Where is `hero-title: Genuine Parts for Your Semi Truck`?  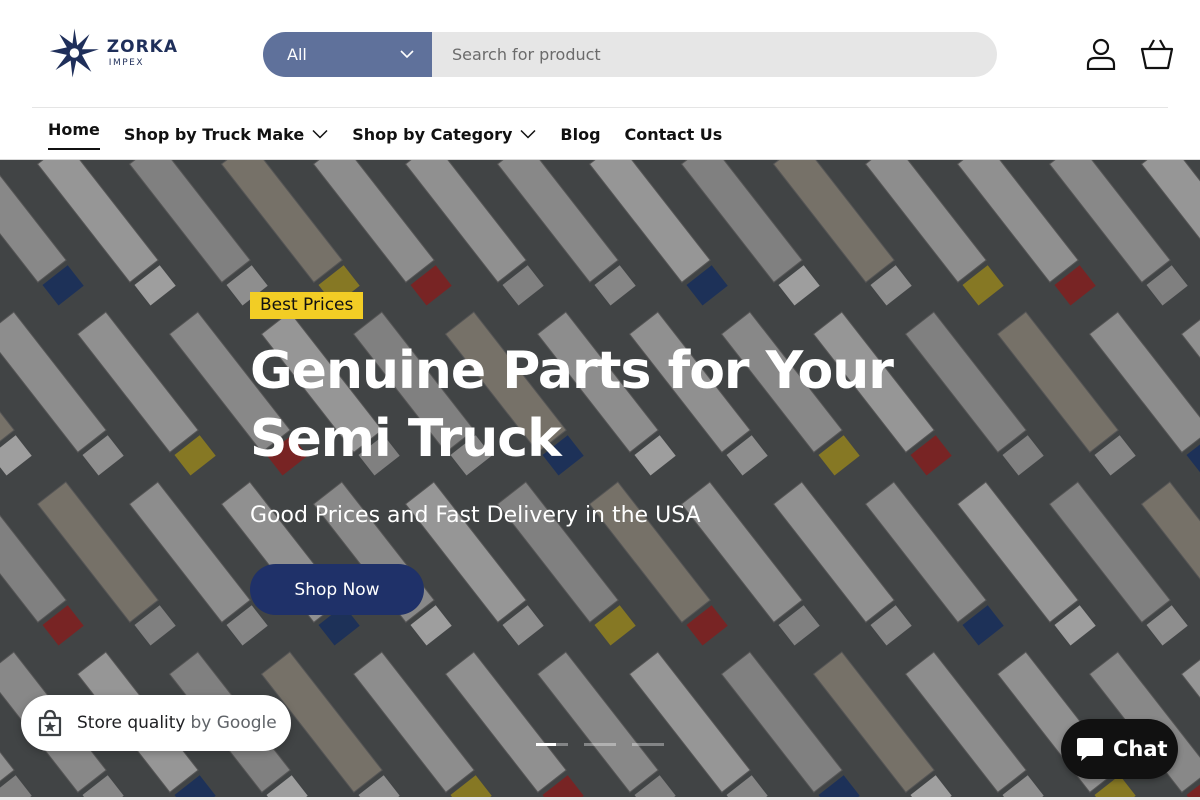 hero-title: Genuine Parts for Your Semi Truck is located at coordinates (572, 405).